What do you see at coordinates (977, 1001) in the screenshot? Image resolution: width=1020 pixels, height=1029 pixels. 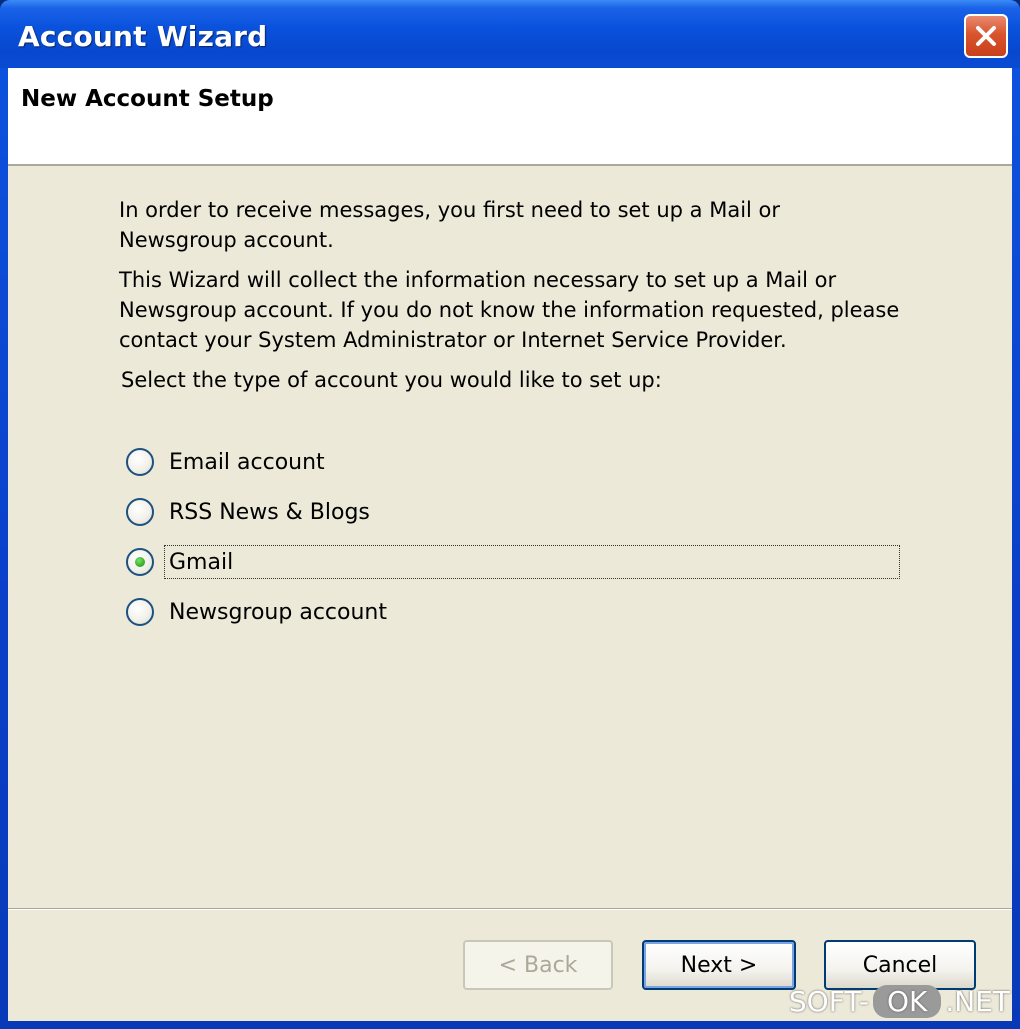 I see `watermark-right: .NET` at bounding box center [977, 1001].